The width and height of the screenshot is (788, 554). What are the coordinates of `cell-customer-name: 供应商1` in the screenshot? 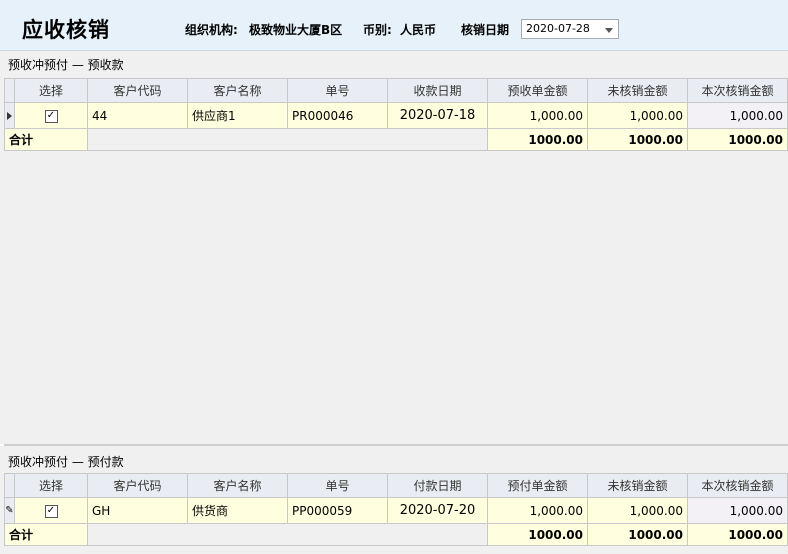 It's located at (237, 115).